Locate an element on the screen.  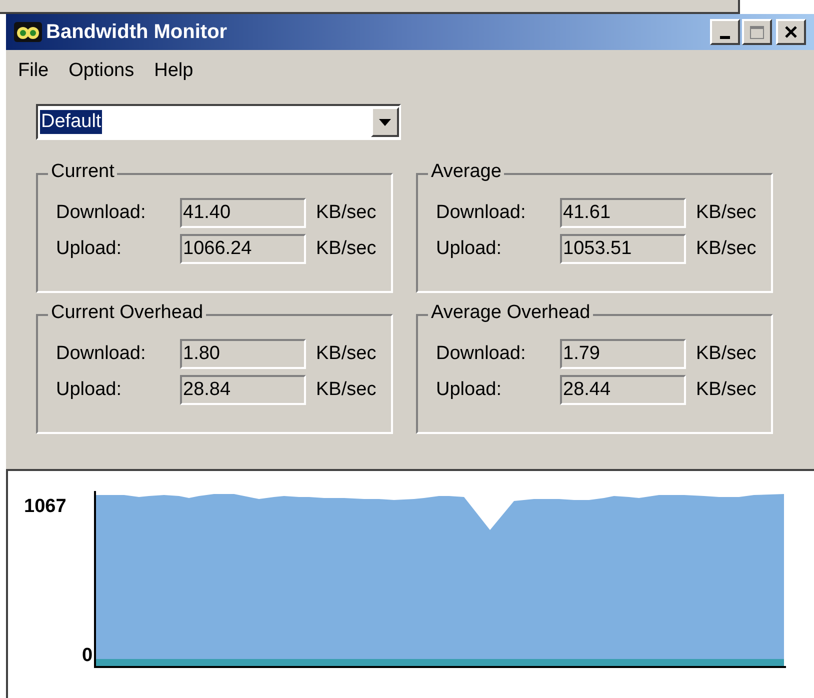
minimize-button is located at coordinates (725, 32).